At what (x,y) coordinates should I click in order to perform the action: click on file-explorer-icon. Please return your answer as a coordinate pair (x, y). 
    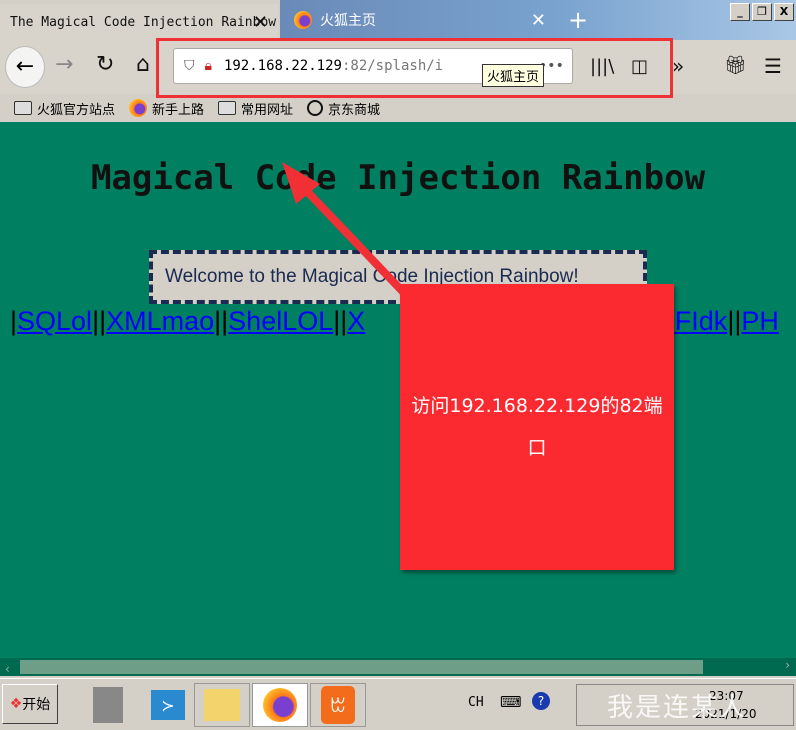
    Looking at the image, I should click on (222, 705).